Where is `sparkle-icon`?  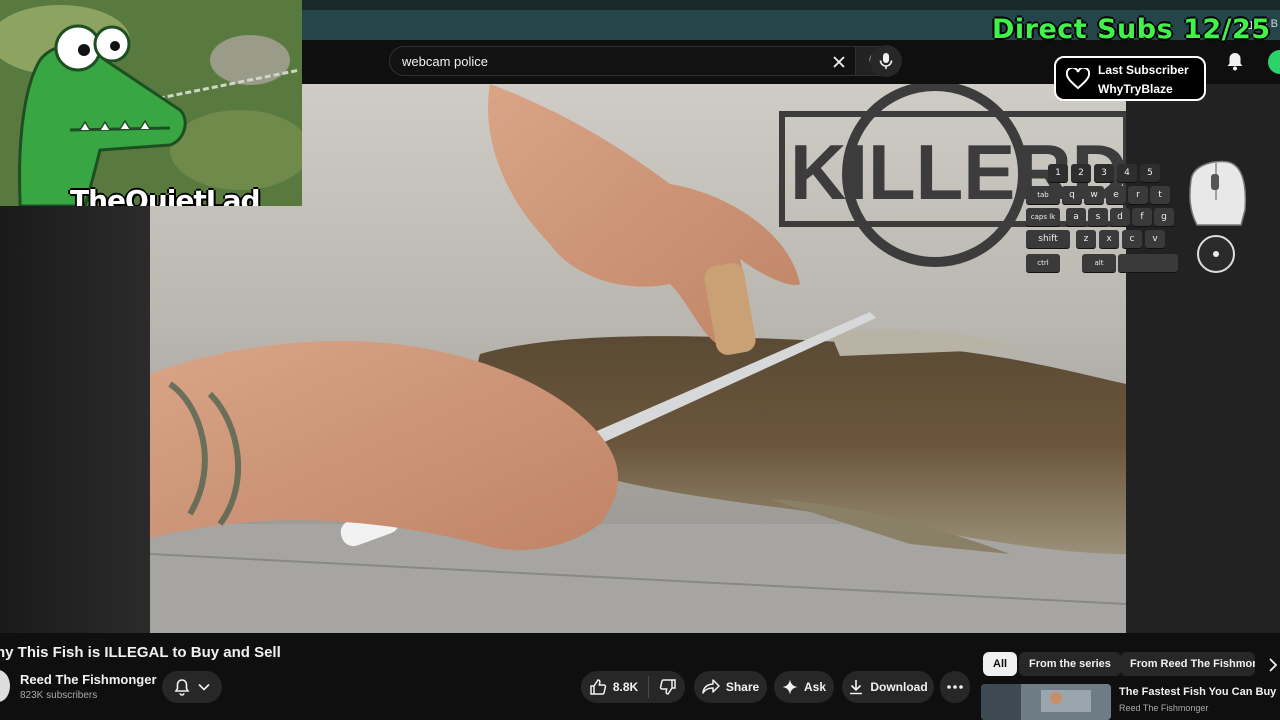 sparkle-icon is located at coordinates (790, 687).